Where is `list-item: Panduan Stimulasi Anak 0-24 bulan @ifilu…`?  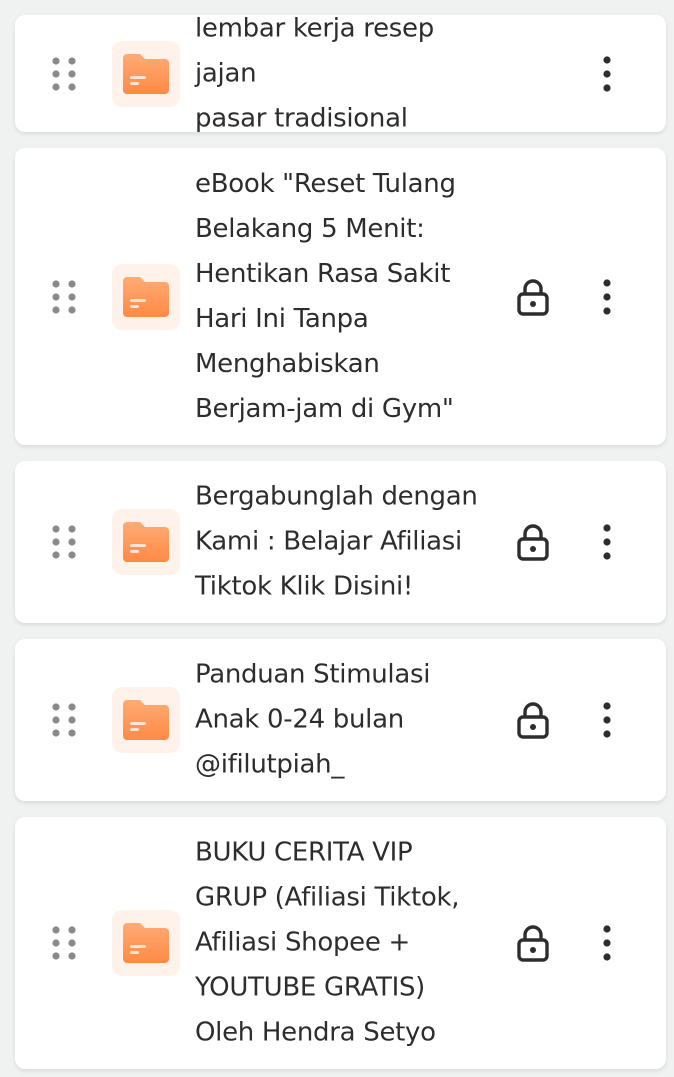 list-item: Panduan Stimulasi Anak 0-24 bulan @ifilu… is located at coordinates (340, 720).